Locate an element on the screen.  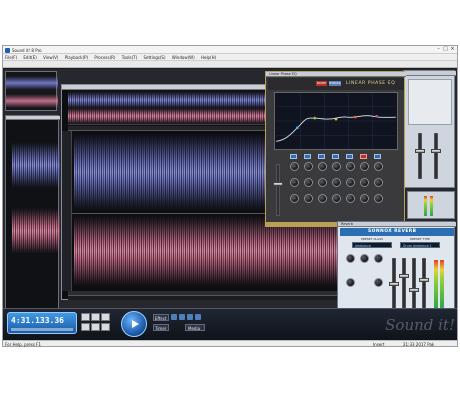
close-button: × is located at coordinates (452, 49).